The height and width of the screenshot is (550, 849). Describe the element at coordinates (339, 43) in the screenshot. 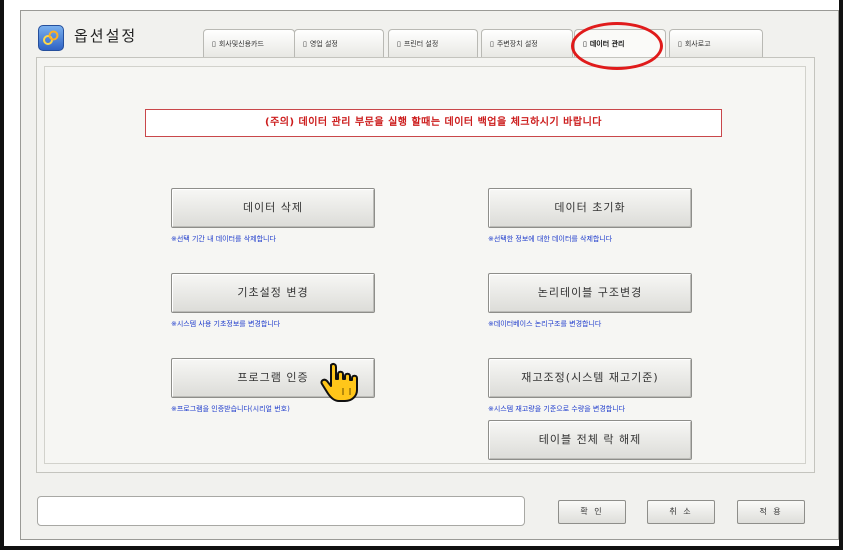

I see `tab-sales-settings: ▯ 영업 설정` at that location.